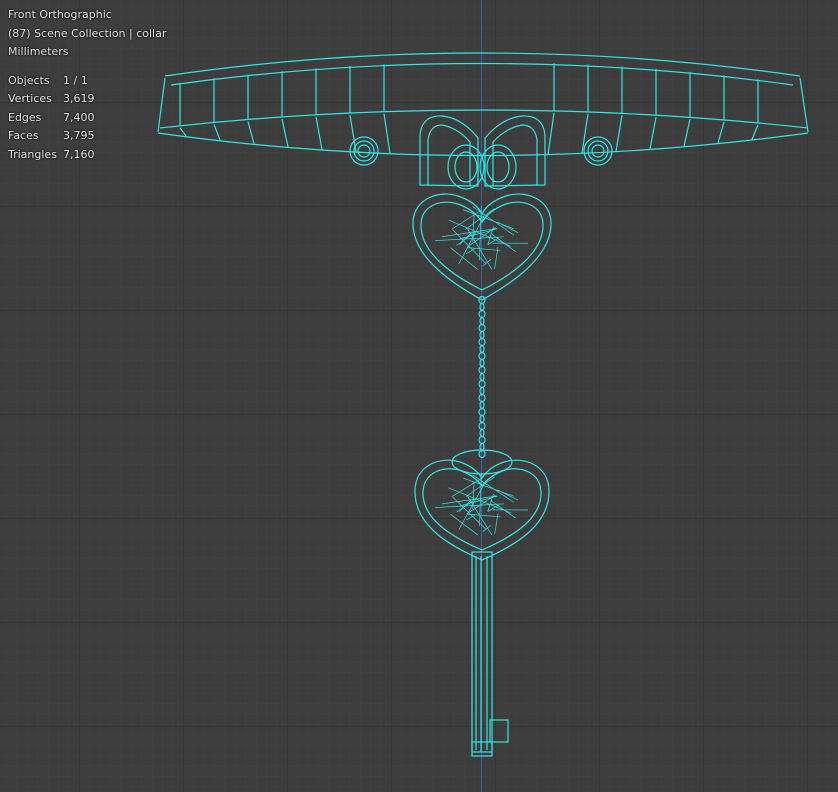  Describe the element at coordinates (32, 154) in the screenshot. I see `stat-label: Triangles` at that location.